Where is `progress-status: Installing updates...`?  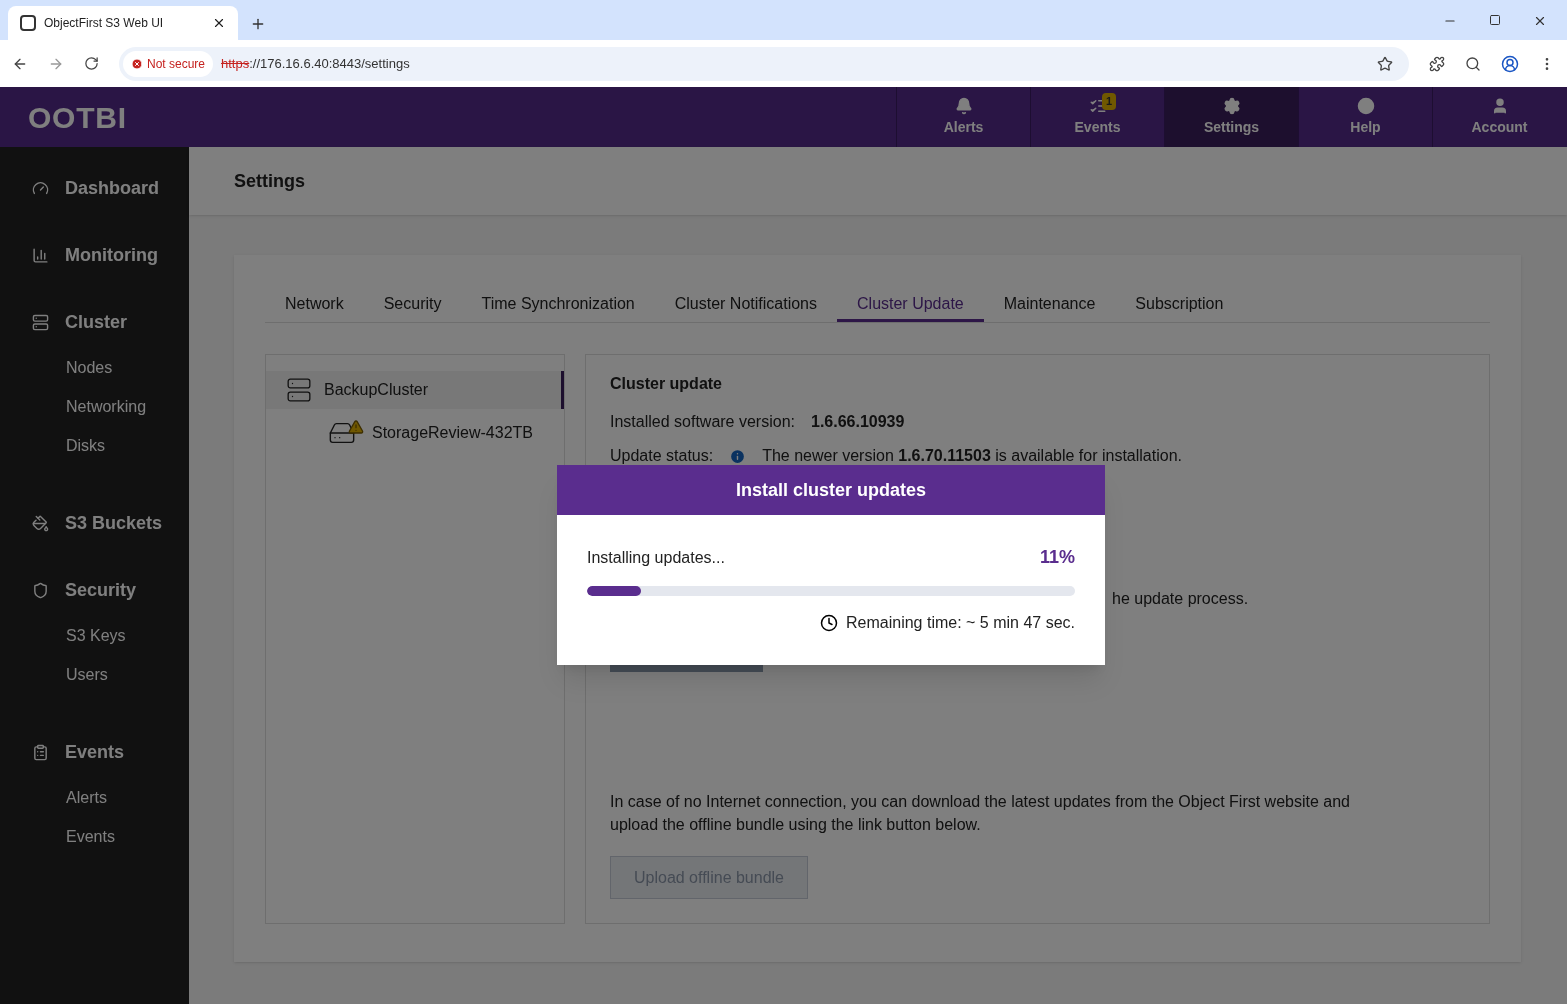 progress-status: Installing updates... is located at coordinates (656, 557).